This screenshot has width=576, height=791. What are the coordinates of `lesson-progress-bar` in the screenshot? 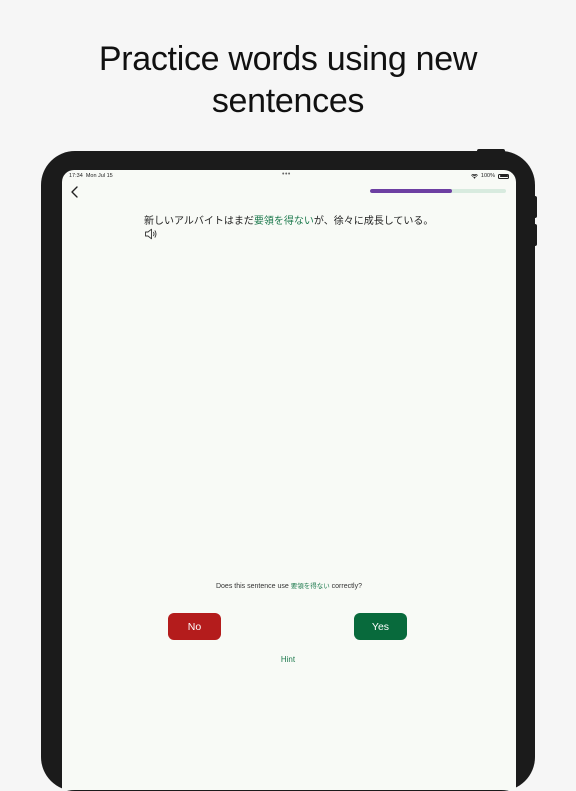 It's located at (438, 191).